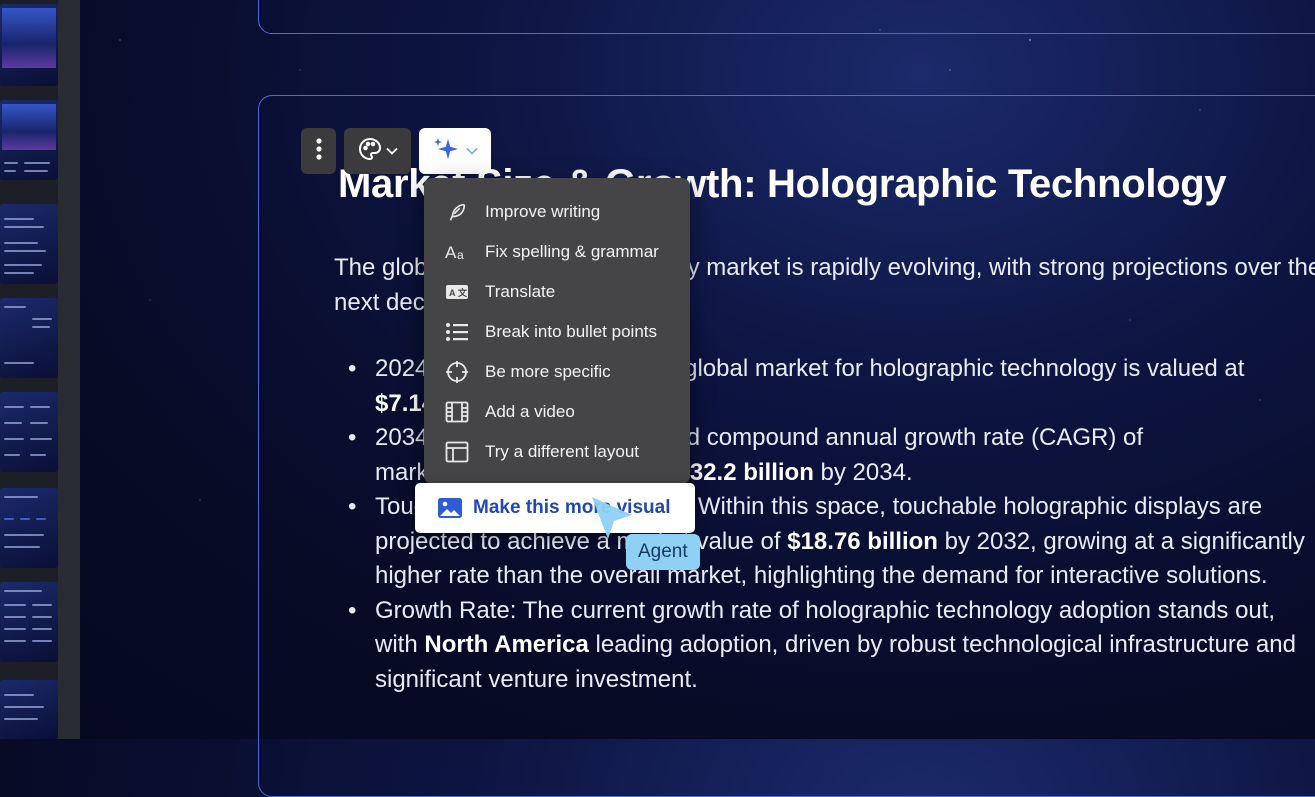 The height and width of the screenshot is (797, 1315). What do you see at coordinates (457, 452) in the screenshot?
I see `layout-icon` at bounding box center [457, 452].